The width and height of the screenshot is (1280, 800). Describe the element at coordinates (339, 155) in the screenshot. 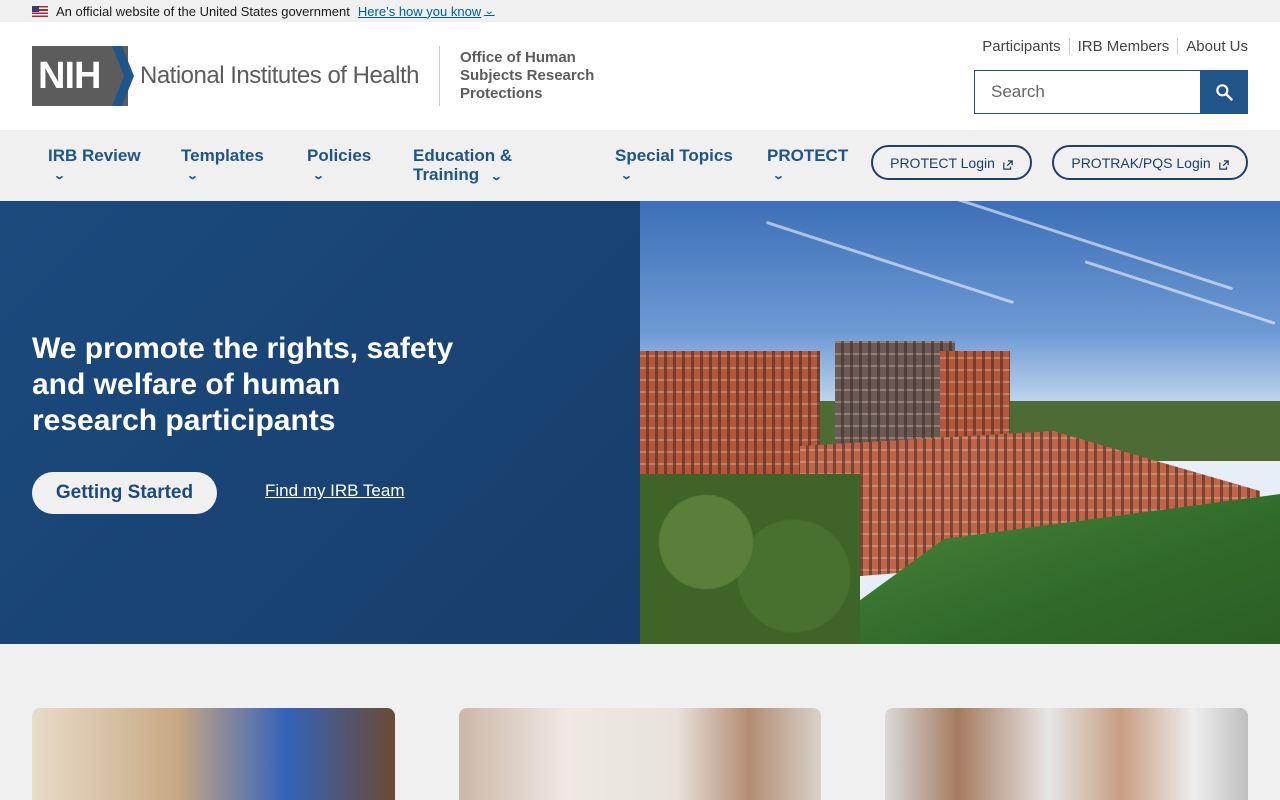

I see `nav-label: Policies` at that location.